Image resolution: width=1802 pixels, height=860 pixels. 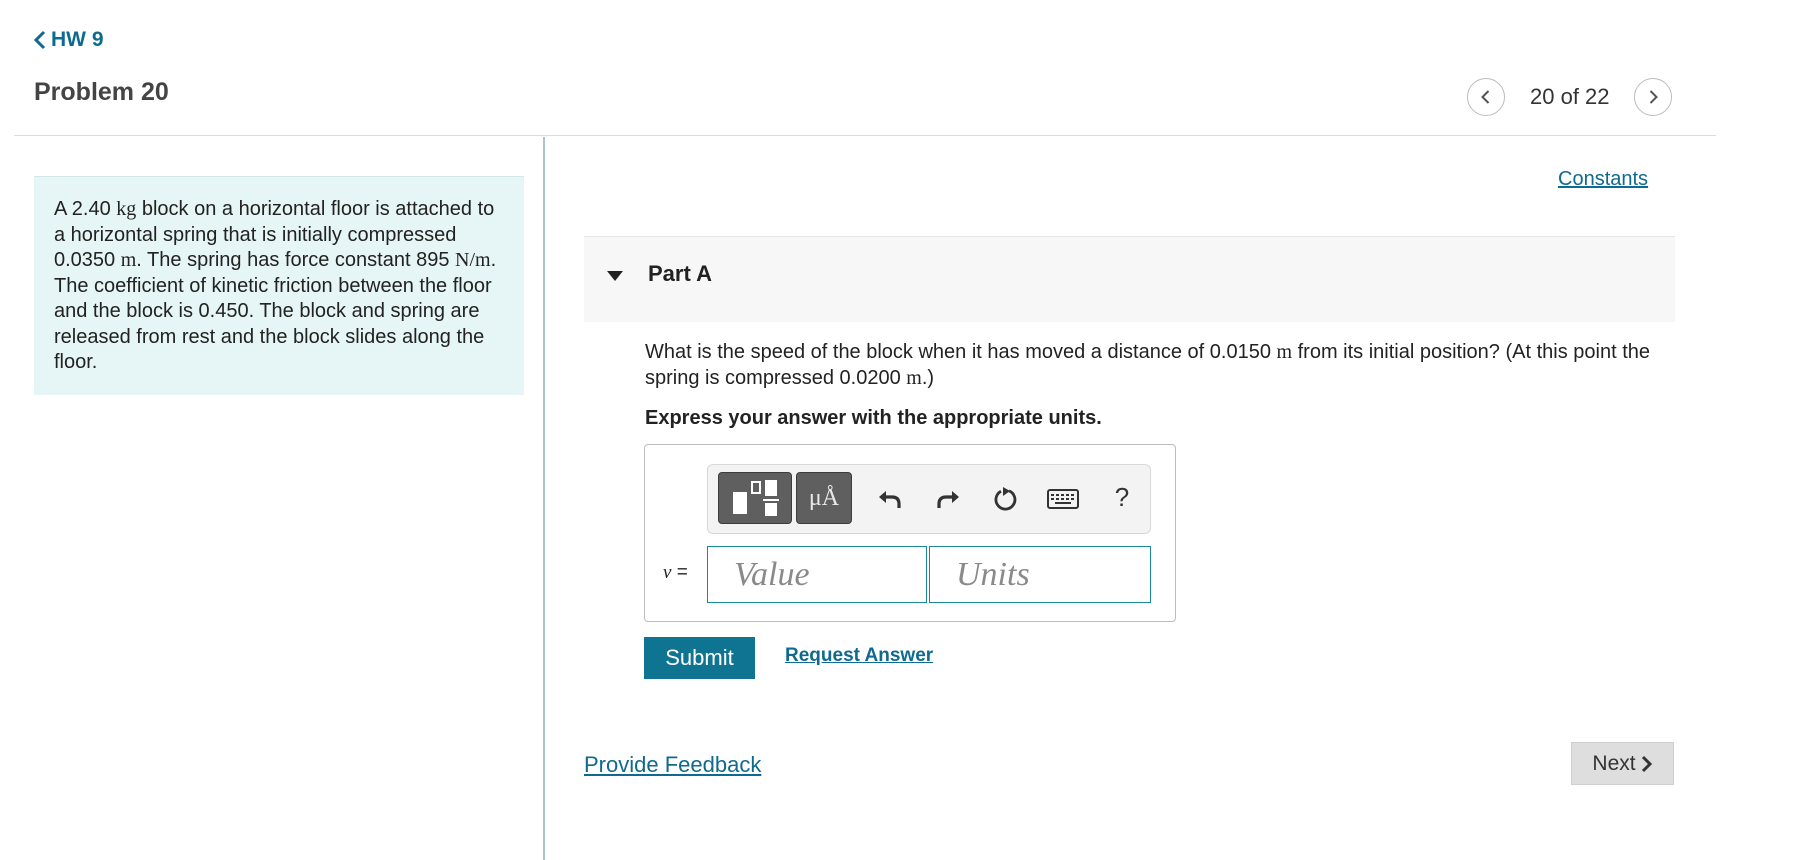 What do you see at coordinates (544, 498) in the screenshot?
I see `pane-divider` at bounding box center [544, 498].